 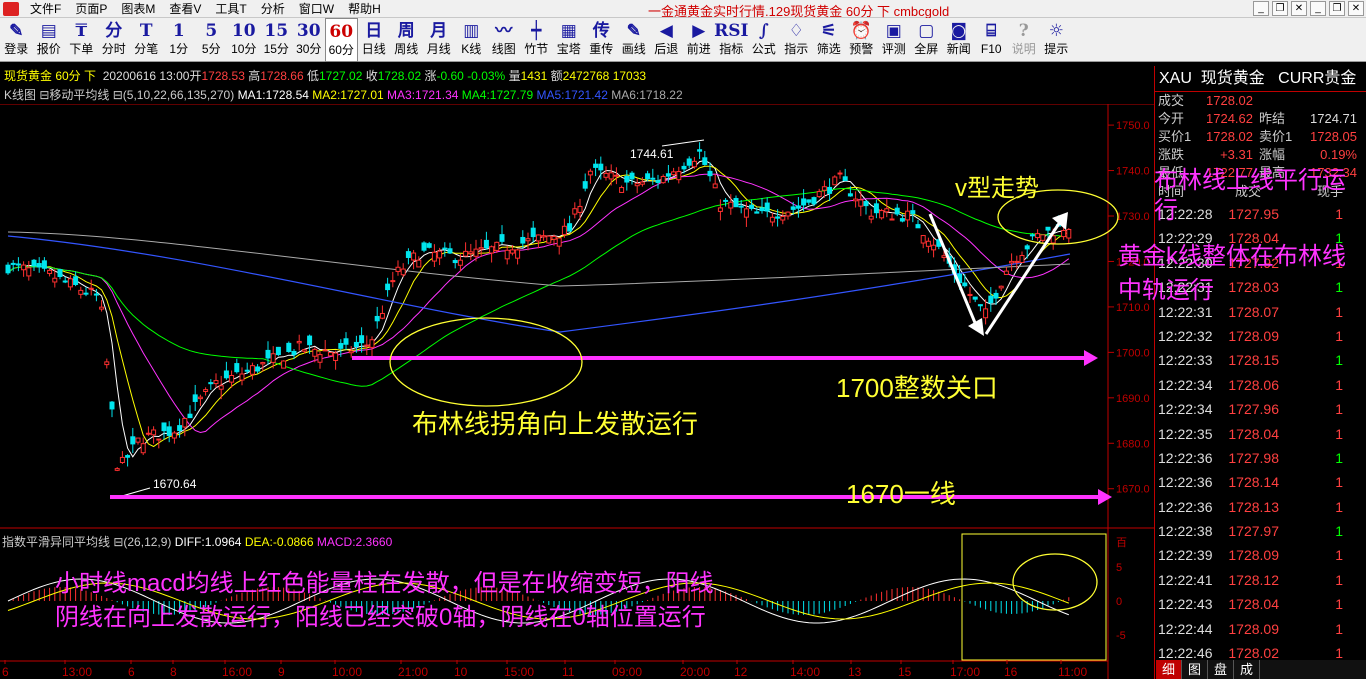 What do you see at coordinates (741, 672) in the screenshot?
I see `time-label: 12` at bounding box center [741, 672].